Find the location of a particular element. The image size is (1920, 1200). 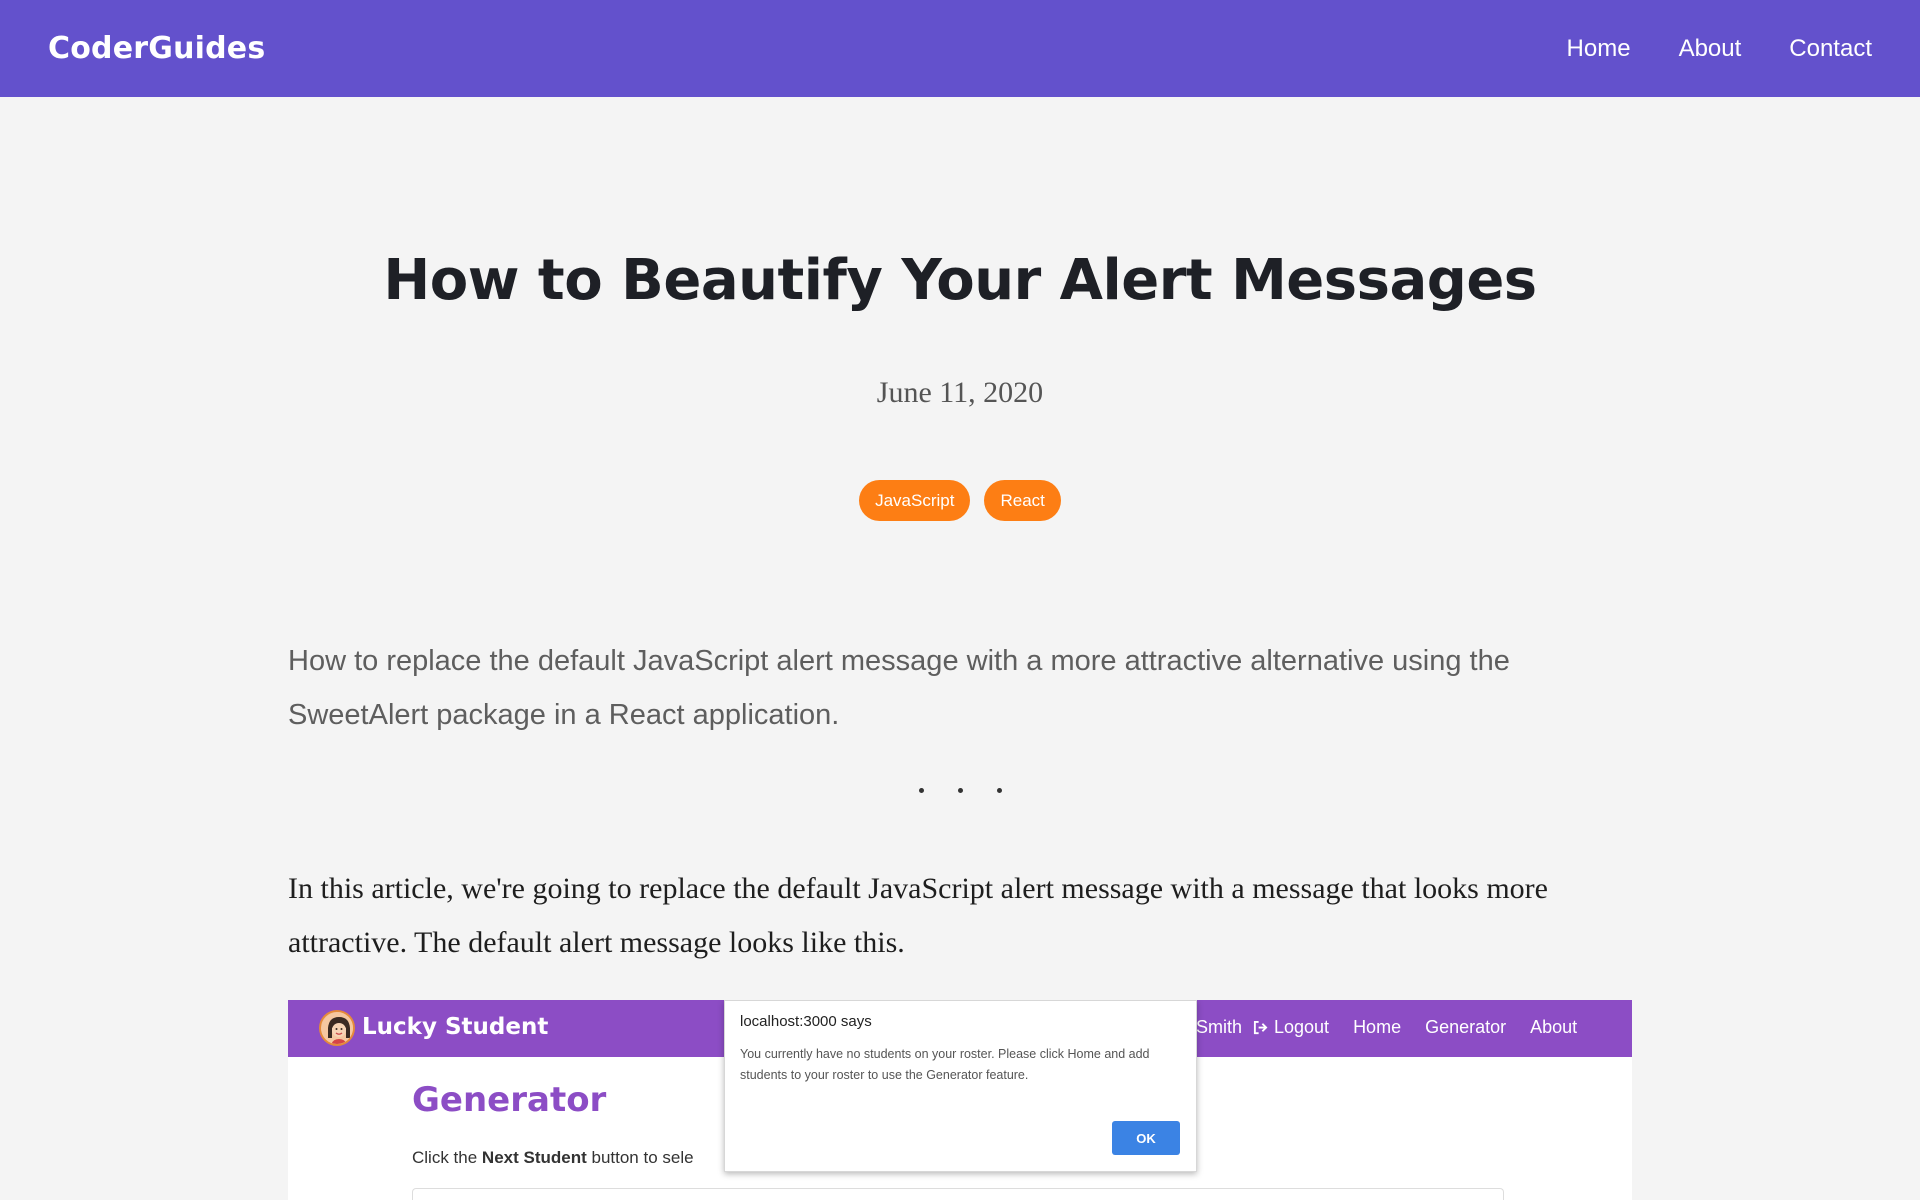

screenshot-nav-logout-label: Logout is located at coordinates (1302, 1027).